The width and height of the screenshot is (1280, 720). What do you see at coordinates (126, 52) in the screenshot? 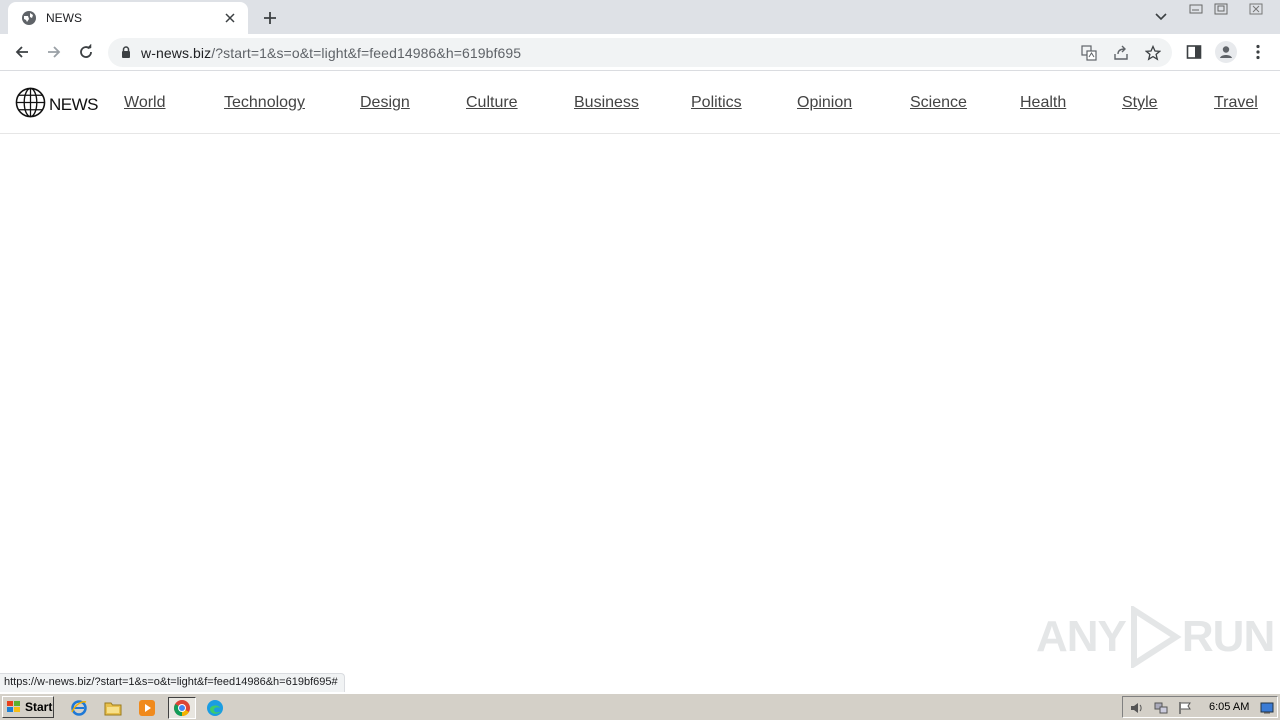
I see `lock-icon` at bounding box center [126, 52].